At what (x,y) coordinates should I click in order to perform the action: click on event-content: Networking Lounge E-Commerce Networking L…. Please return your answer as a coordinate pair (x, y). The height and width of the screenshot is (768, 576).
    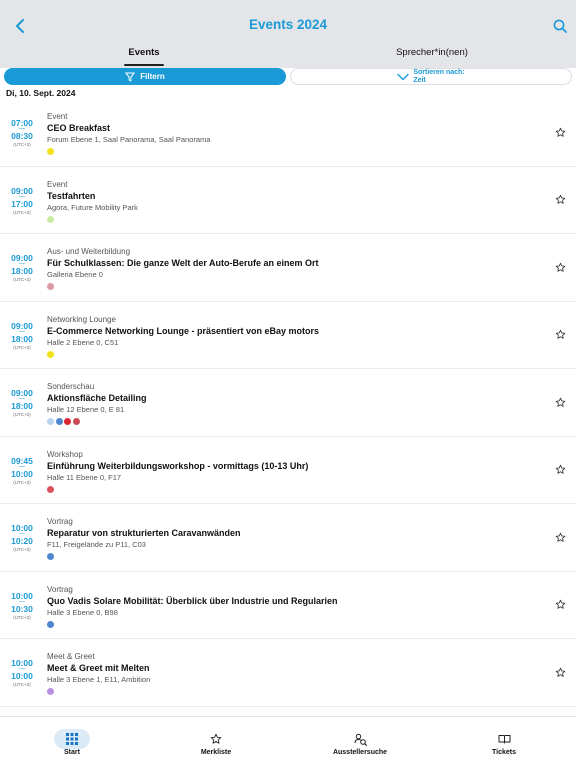
    Looking at the image, I should click on (292, 336).